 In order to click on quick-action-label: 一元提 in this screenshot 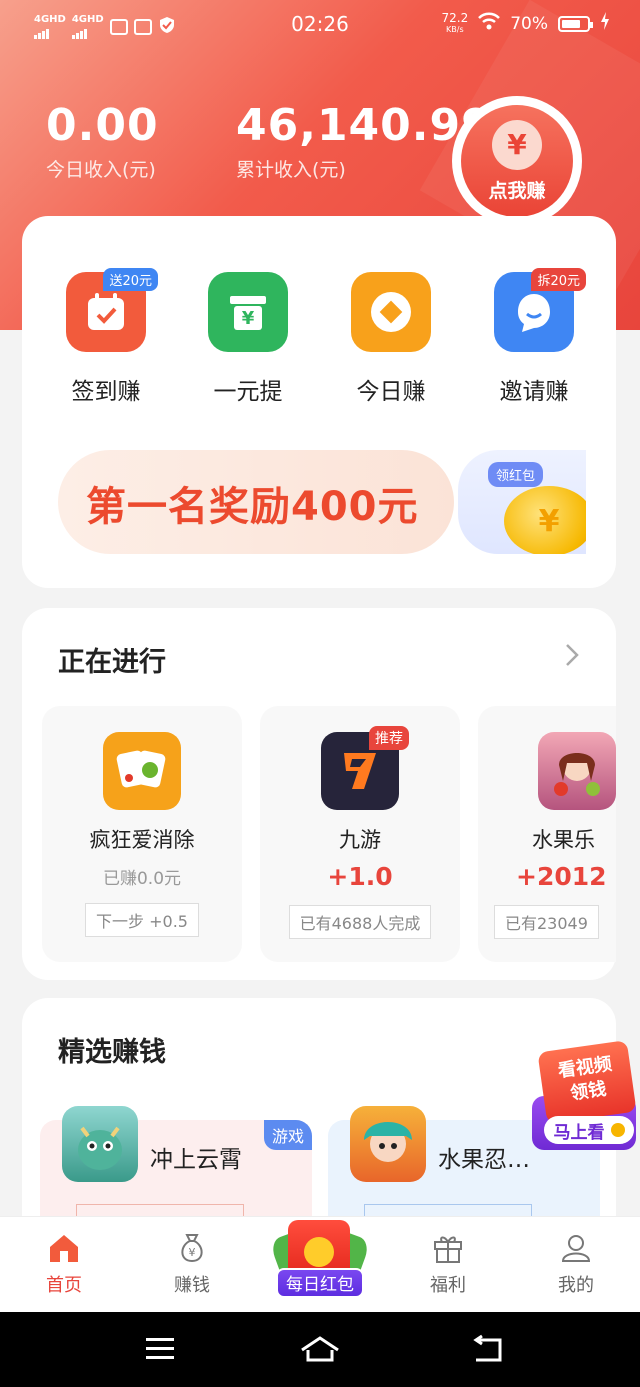, I will do `click(248, 392)`.